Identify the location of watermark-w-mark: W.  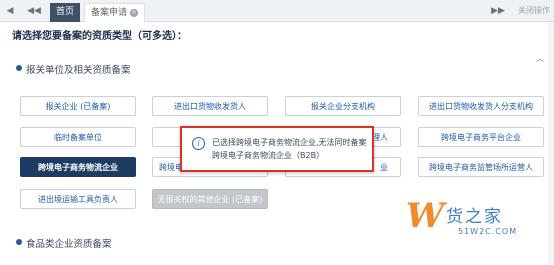
(425, 216).